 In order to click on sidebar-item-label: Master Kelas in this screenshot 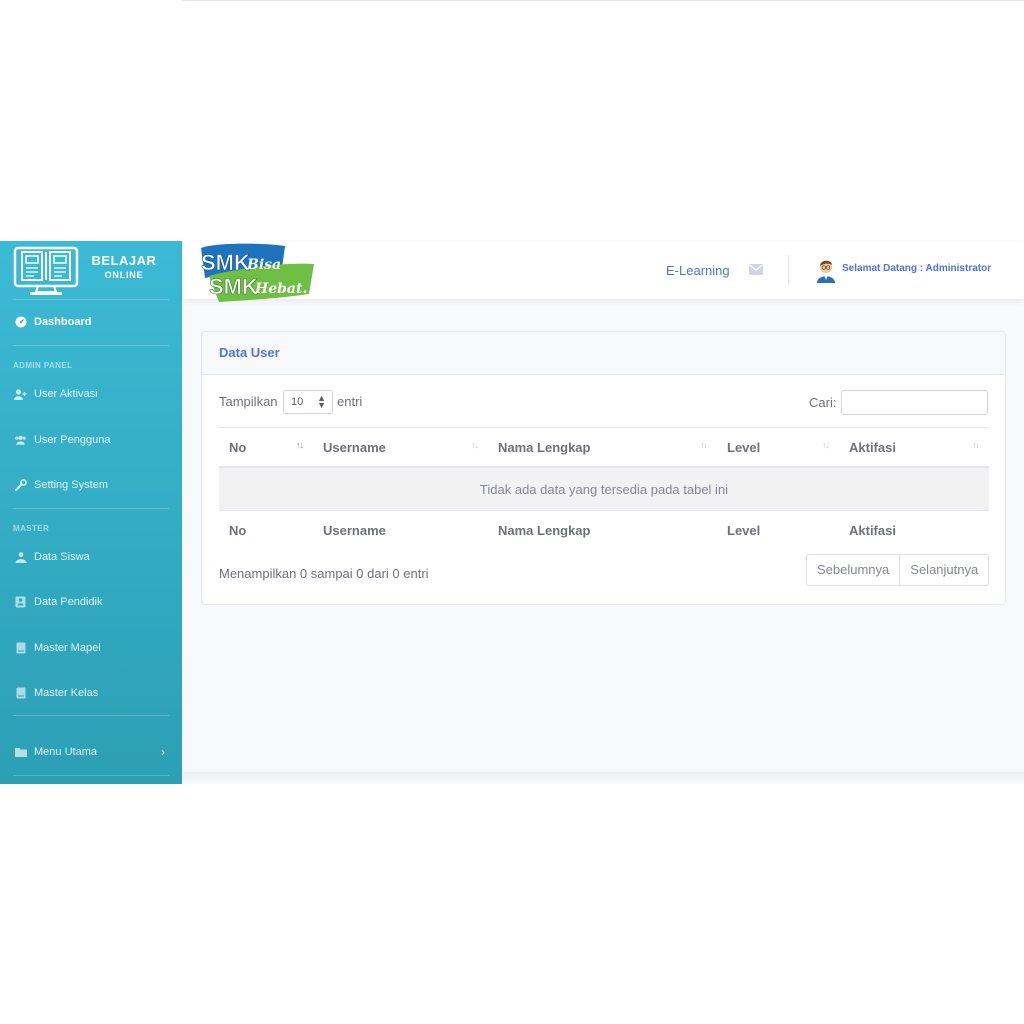, I will do `click(66, 693)`.